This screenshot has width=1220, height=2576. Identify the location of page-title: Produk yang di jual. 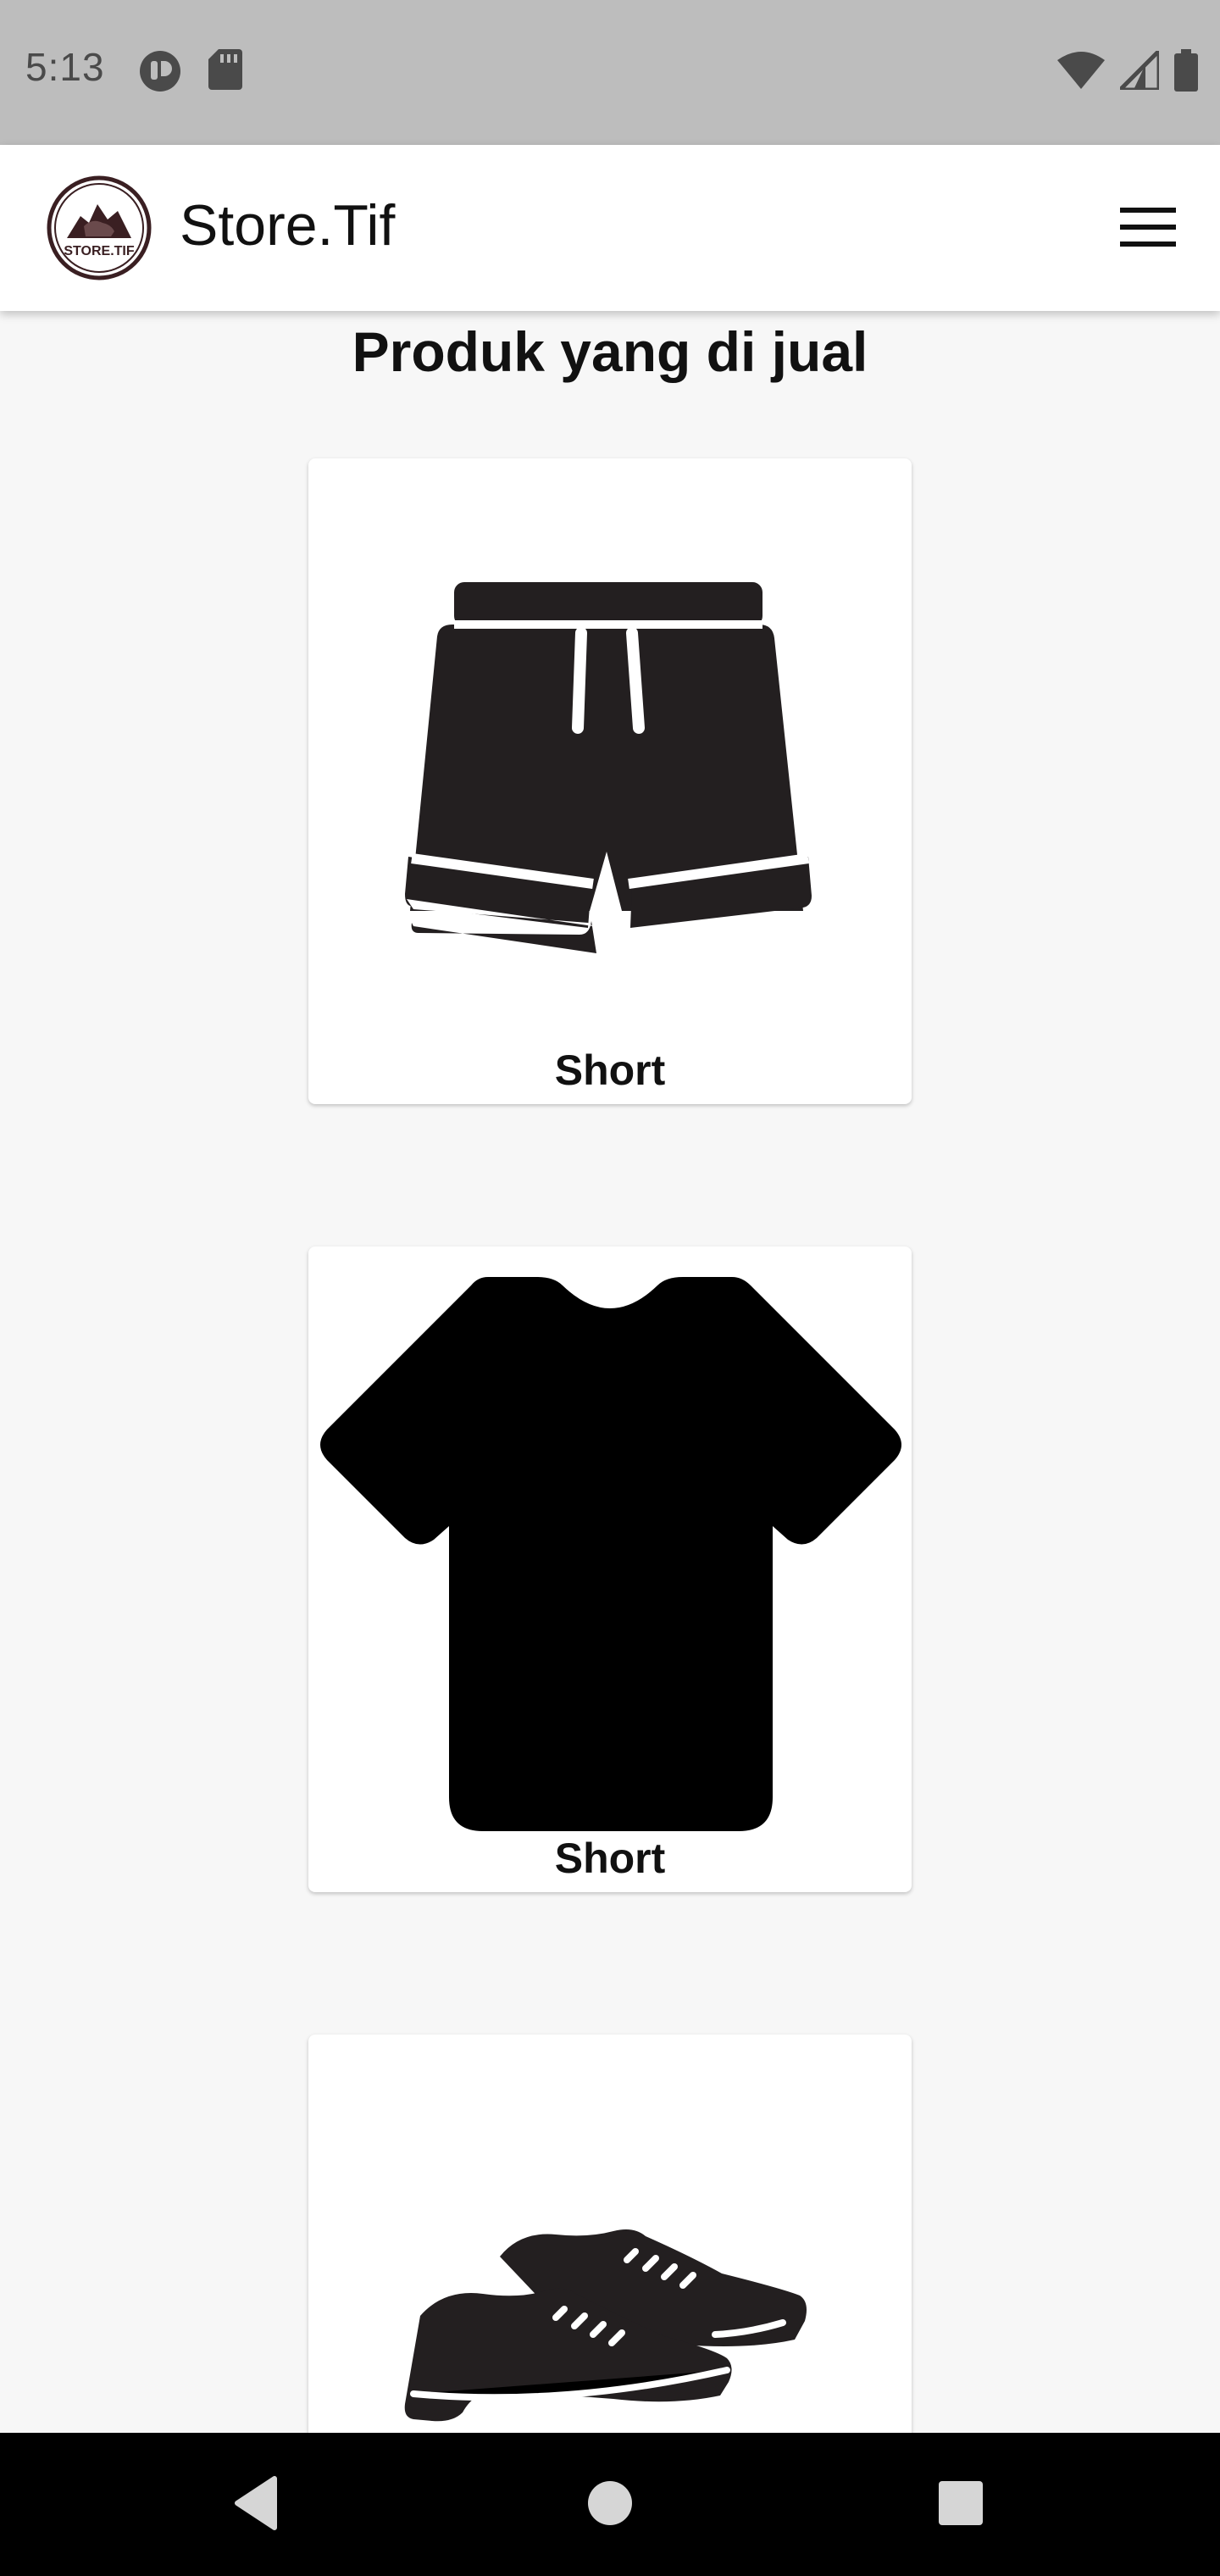
(610, 351).